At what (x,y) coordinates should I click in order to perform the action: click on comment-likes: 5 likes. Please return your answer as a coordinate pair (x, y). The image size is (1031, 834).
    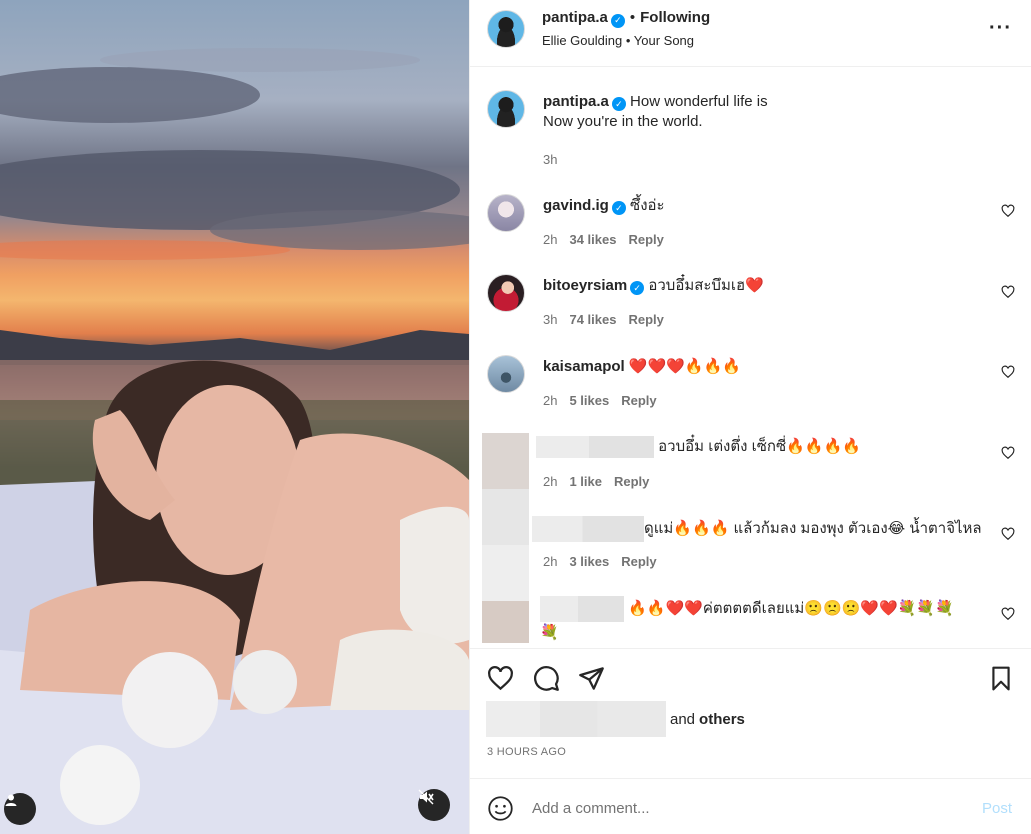
    Looking at the image, I should click on (589, 400).